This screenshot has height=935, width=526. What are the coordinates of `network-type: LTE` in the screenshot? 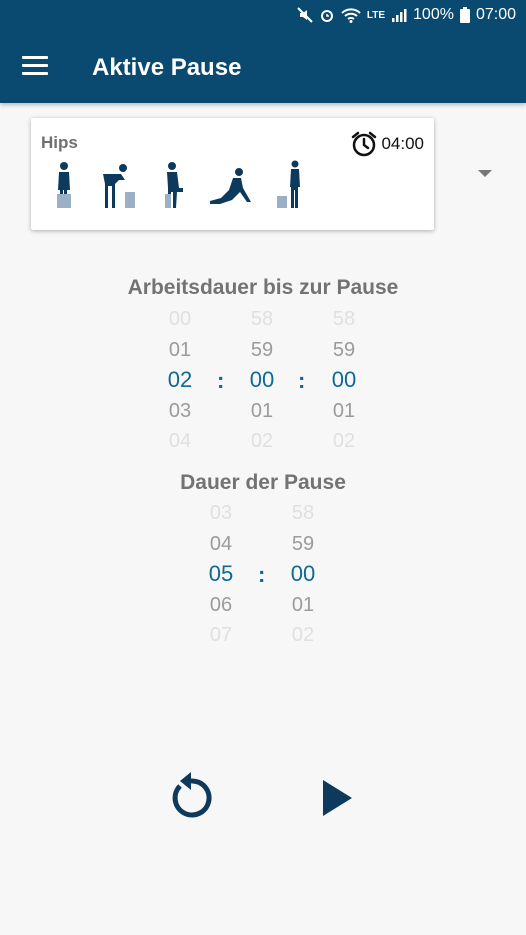 It's located at (376, 15).